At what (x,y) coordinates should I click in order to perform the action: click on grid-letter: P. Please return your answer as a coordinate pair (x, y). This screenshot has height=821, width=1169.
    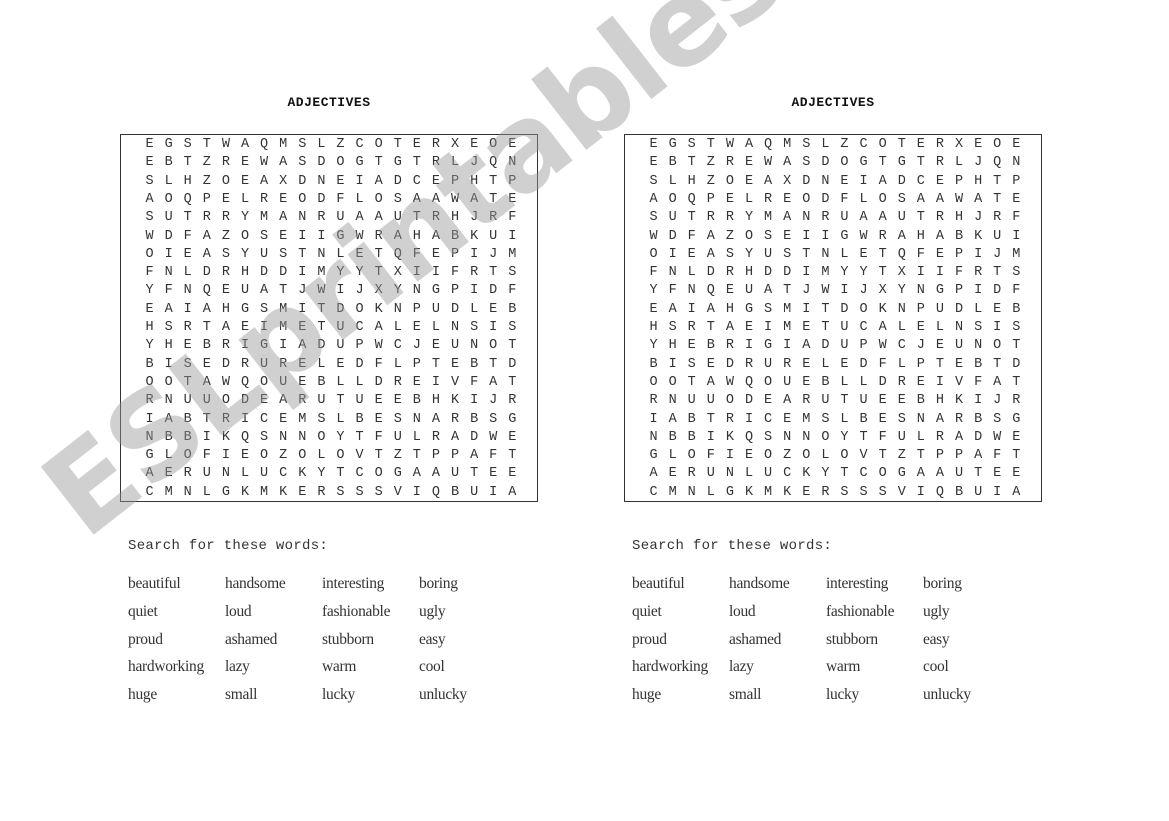
    Looking at the image, I should click on (959, 254).